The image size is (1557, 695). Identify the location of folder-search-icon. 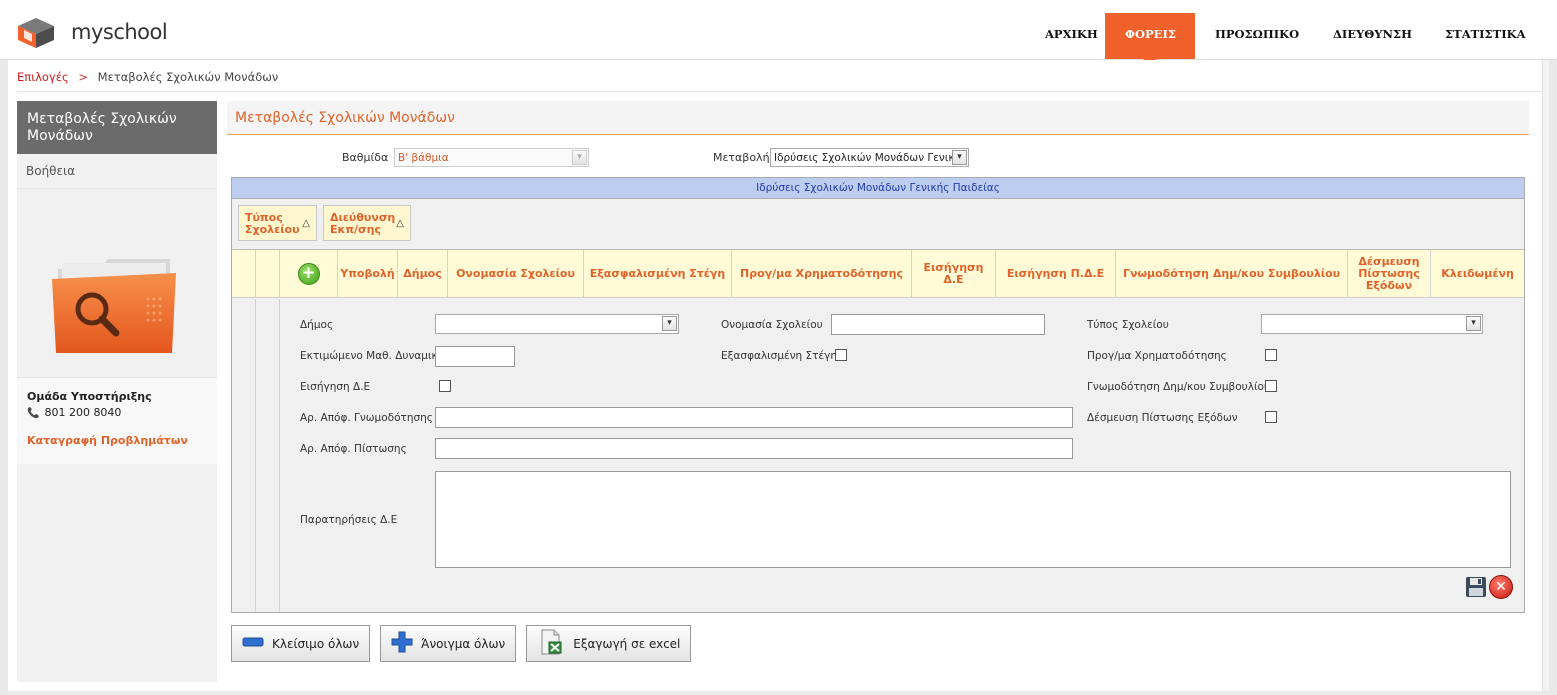
(114, 306).